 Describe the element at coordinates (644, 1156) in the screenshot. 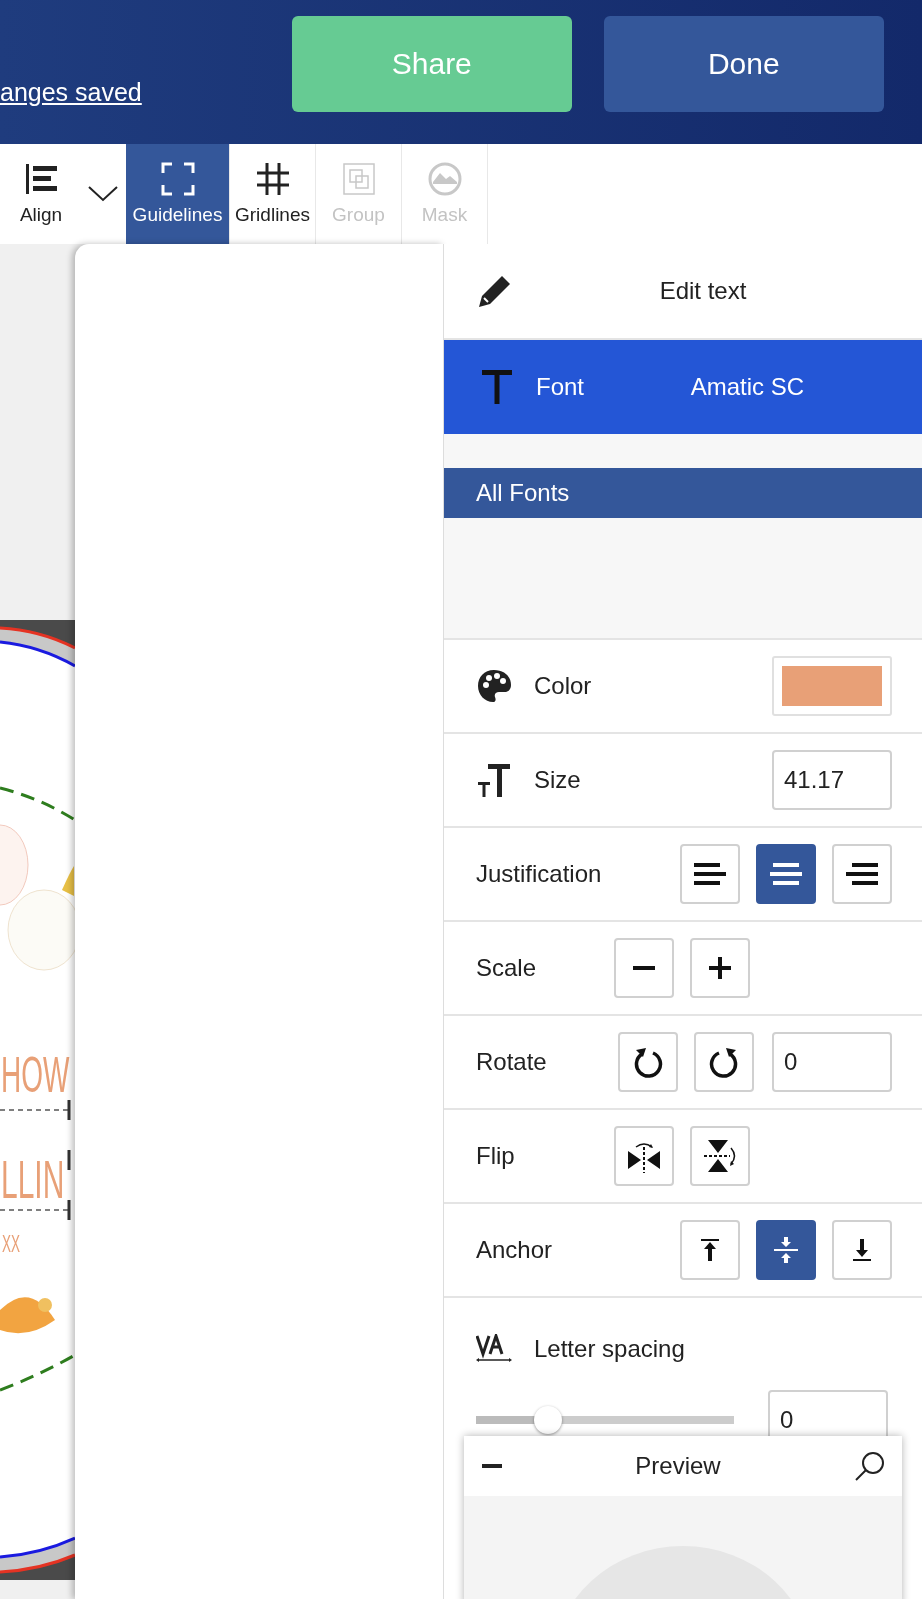

I see `flip-horizontal-button` at that location.